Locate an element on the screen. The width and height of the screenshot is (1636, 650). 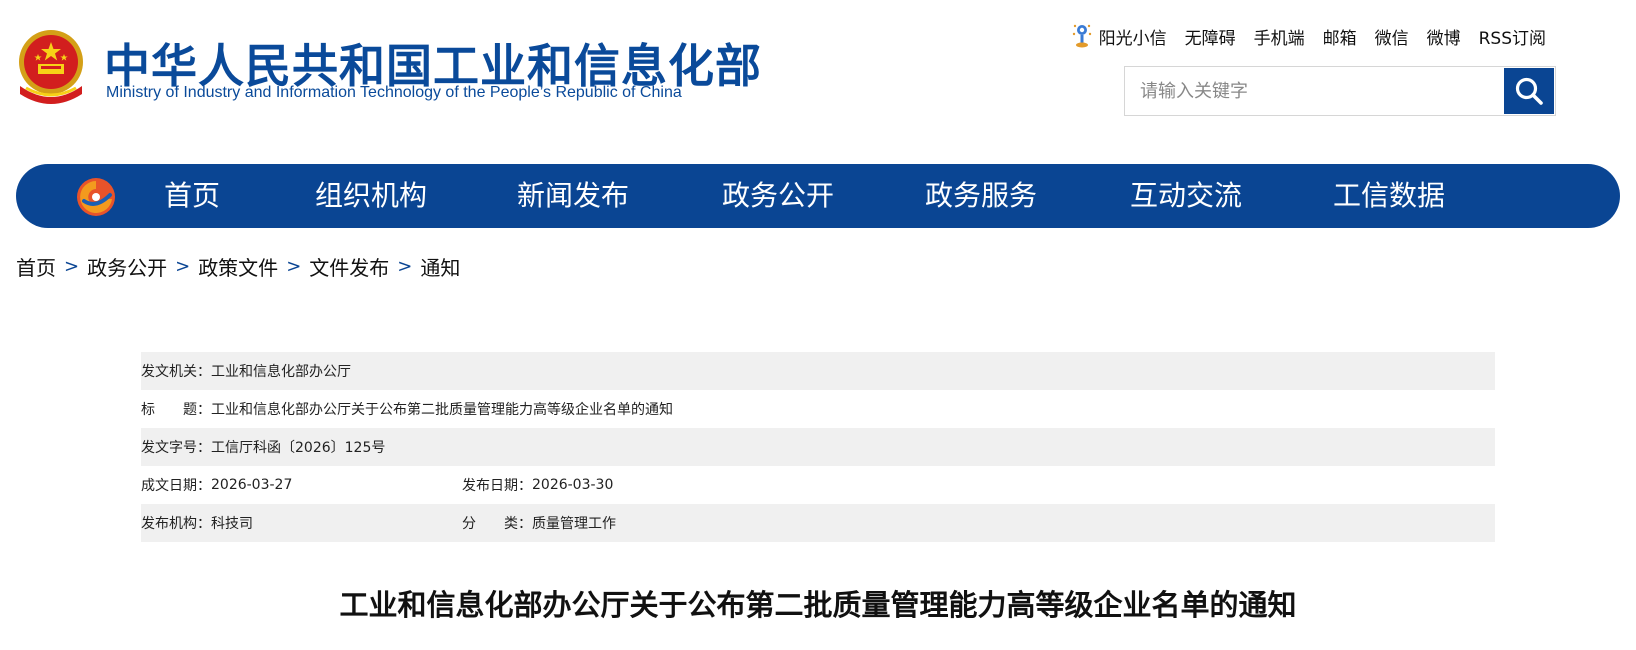
toplink-weibo: 微博 is located at coordinates (1444, 36).